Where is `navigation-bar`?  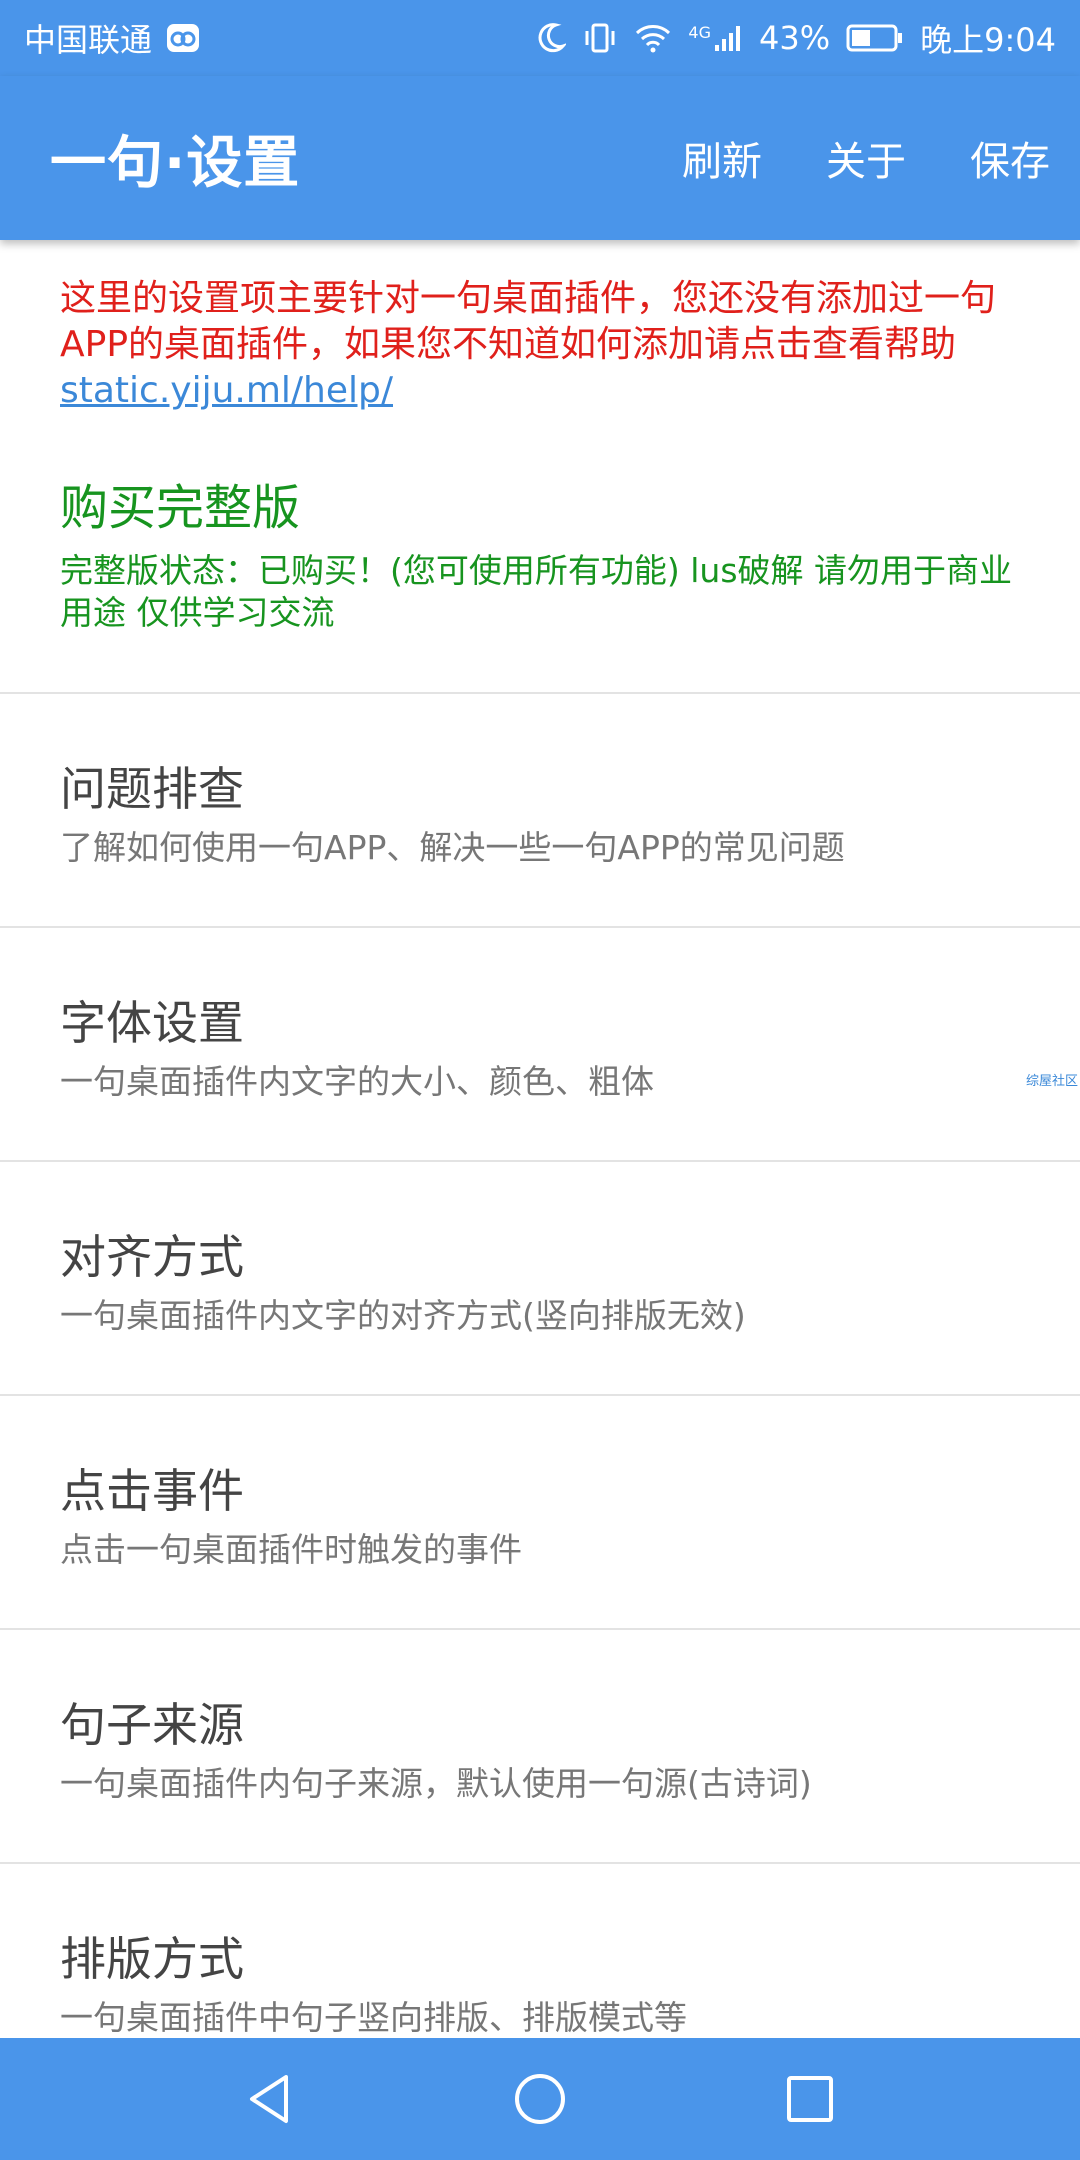 navigation-bar is located at coordinates (540, 2099).